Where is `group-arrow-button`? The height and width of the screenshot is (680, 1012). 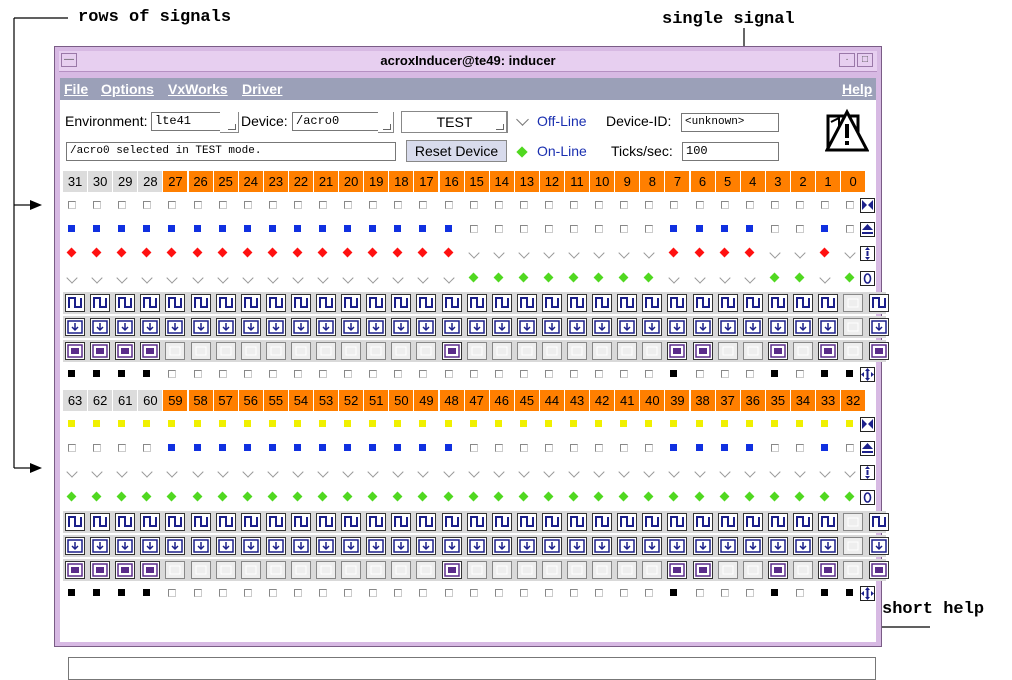
group-arrow-button is located at coordinates (879, 546).